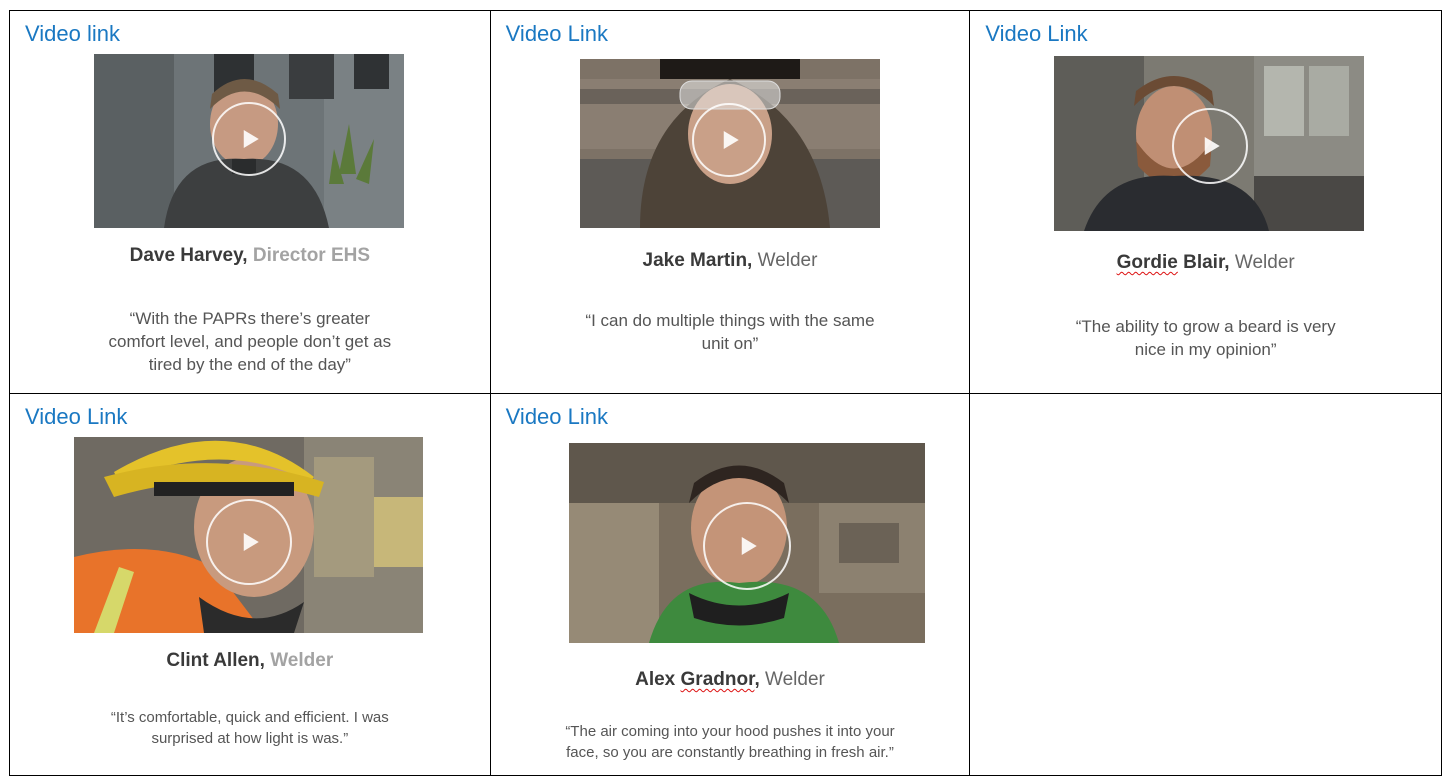 This screenshot has height=776, width=1442. What do you see at coordinates (72, 34) in the screenshot?
I see `video-link: Video link` at bounding box center [72, 34].